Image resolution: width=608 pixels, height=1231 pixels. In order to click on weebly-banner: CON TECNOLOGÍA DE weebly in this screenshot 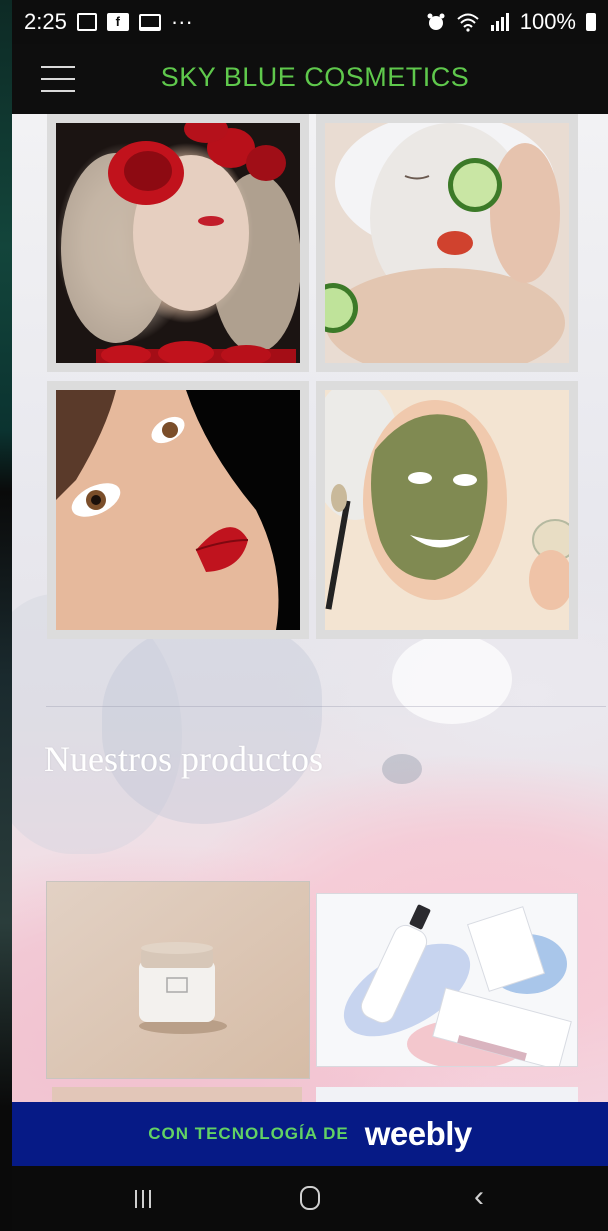, I will do `click(310, 1134)`.